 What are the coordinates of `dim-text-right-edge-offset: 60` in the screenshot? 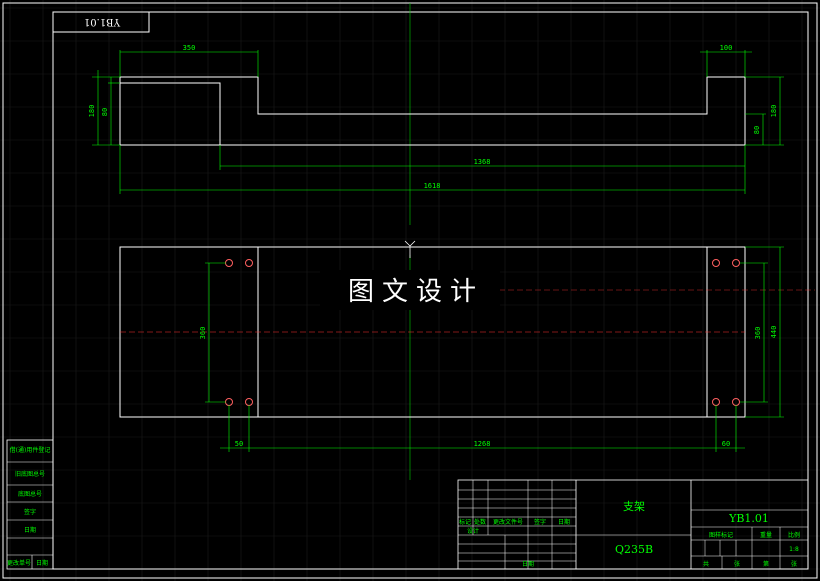 It's located at (726, 444).